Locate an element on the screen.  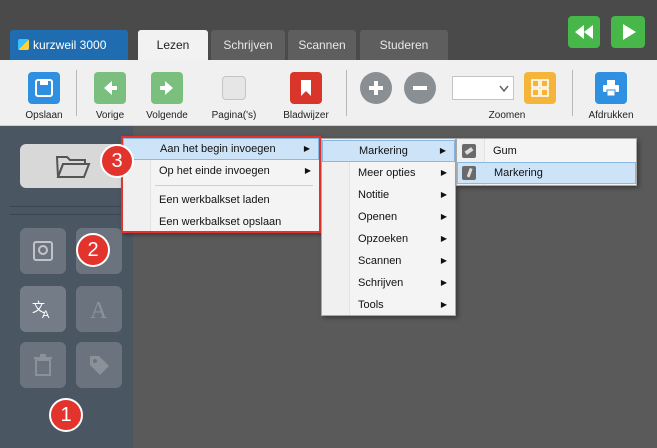
menu-item-schrijven: Schrijven ▶ is located at coordinates (388, 283).